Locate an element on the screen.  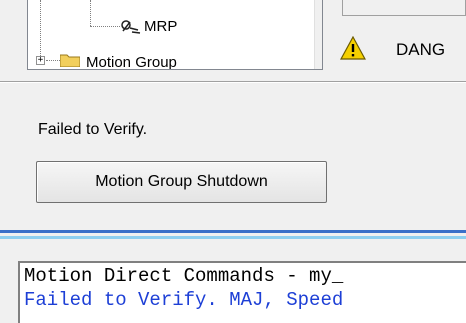
status-field is located at coordinates (404, 8).